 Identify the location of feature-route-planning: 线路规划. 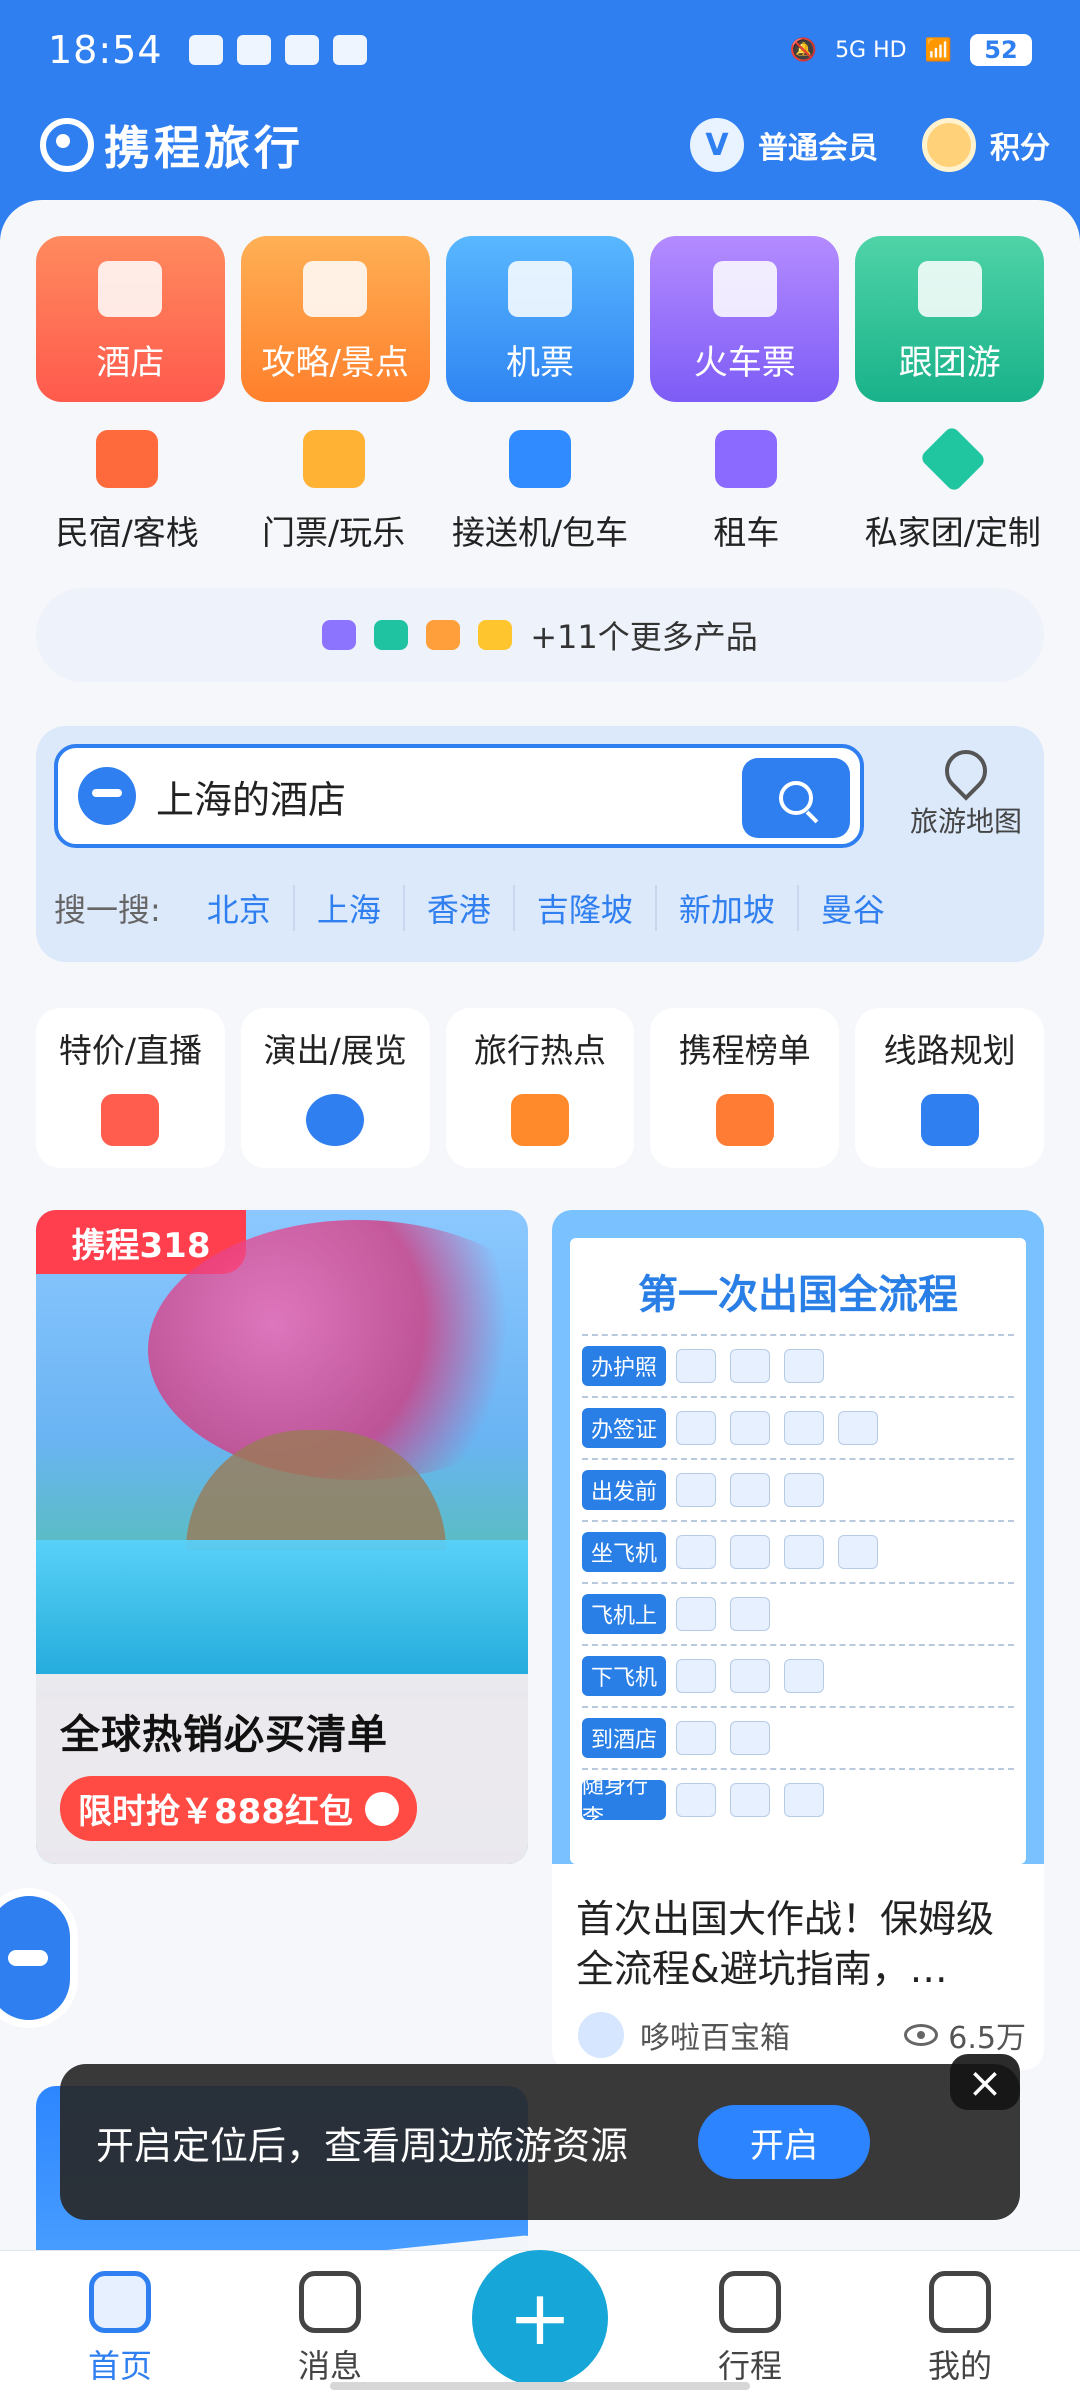
(949, 1088).